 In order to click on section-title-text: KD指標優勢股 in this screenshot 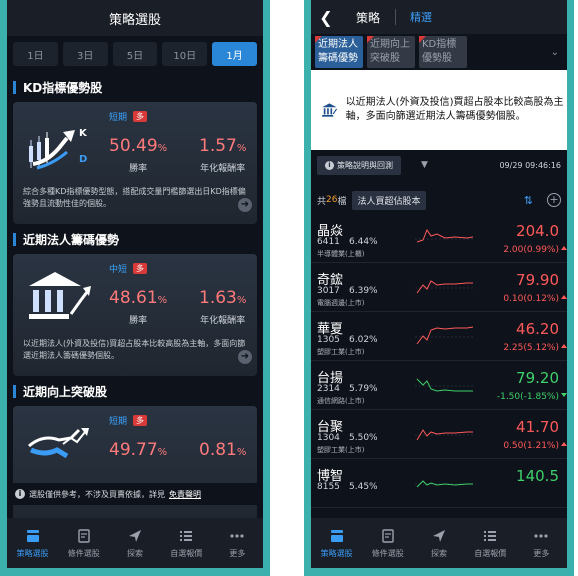, I will do `click(63, 87)`.